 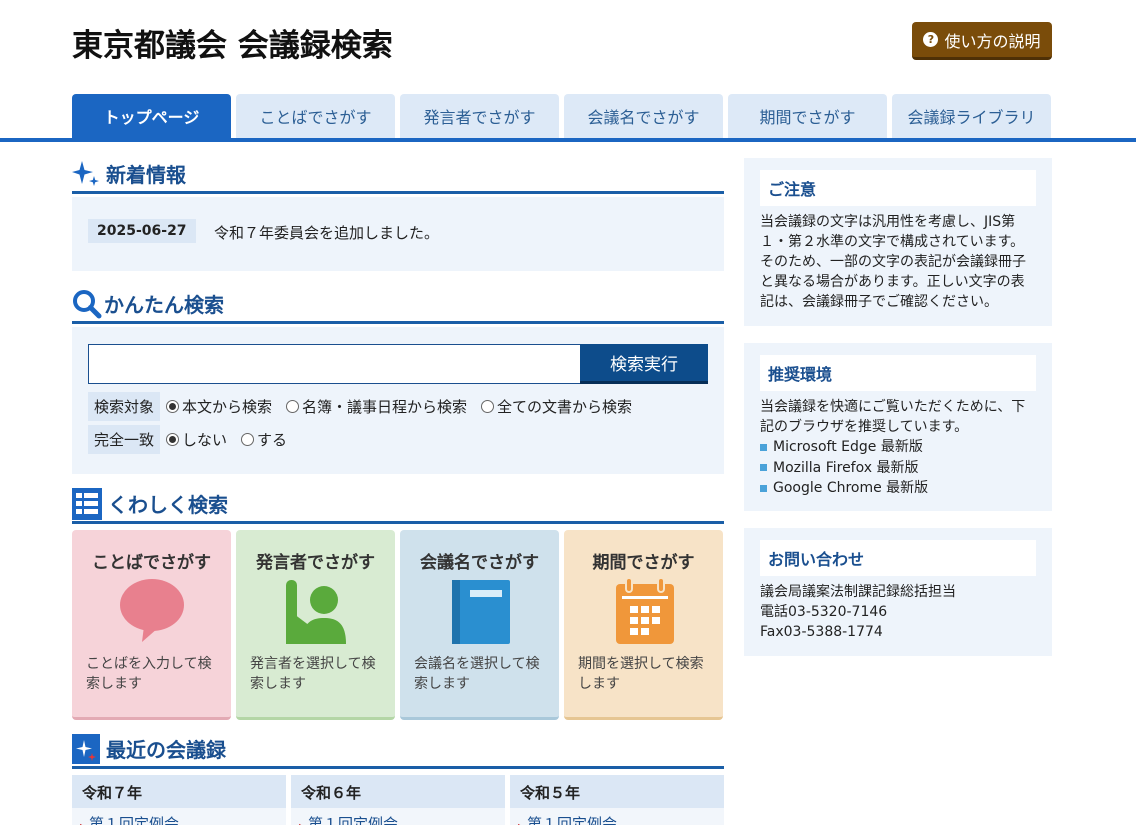 I want to click on tab-top-page: トップページ, so click(x=151, y=116).